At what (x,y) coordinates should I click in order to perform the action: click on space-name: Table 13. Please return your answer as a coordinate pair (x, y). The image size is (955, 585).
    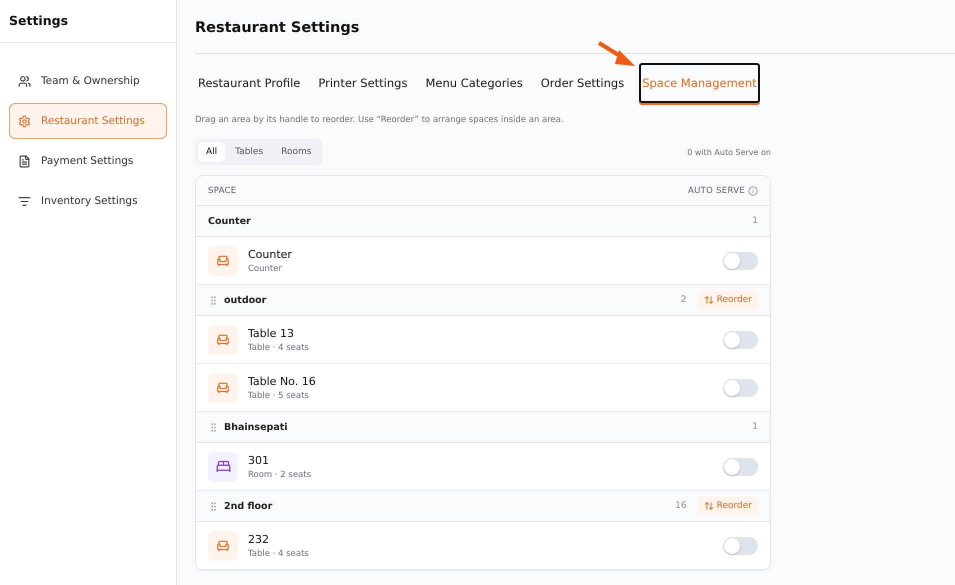
    Looking at the image, I should click on (271, 333).